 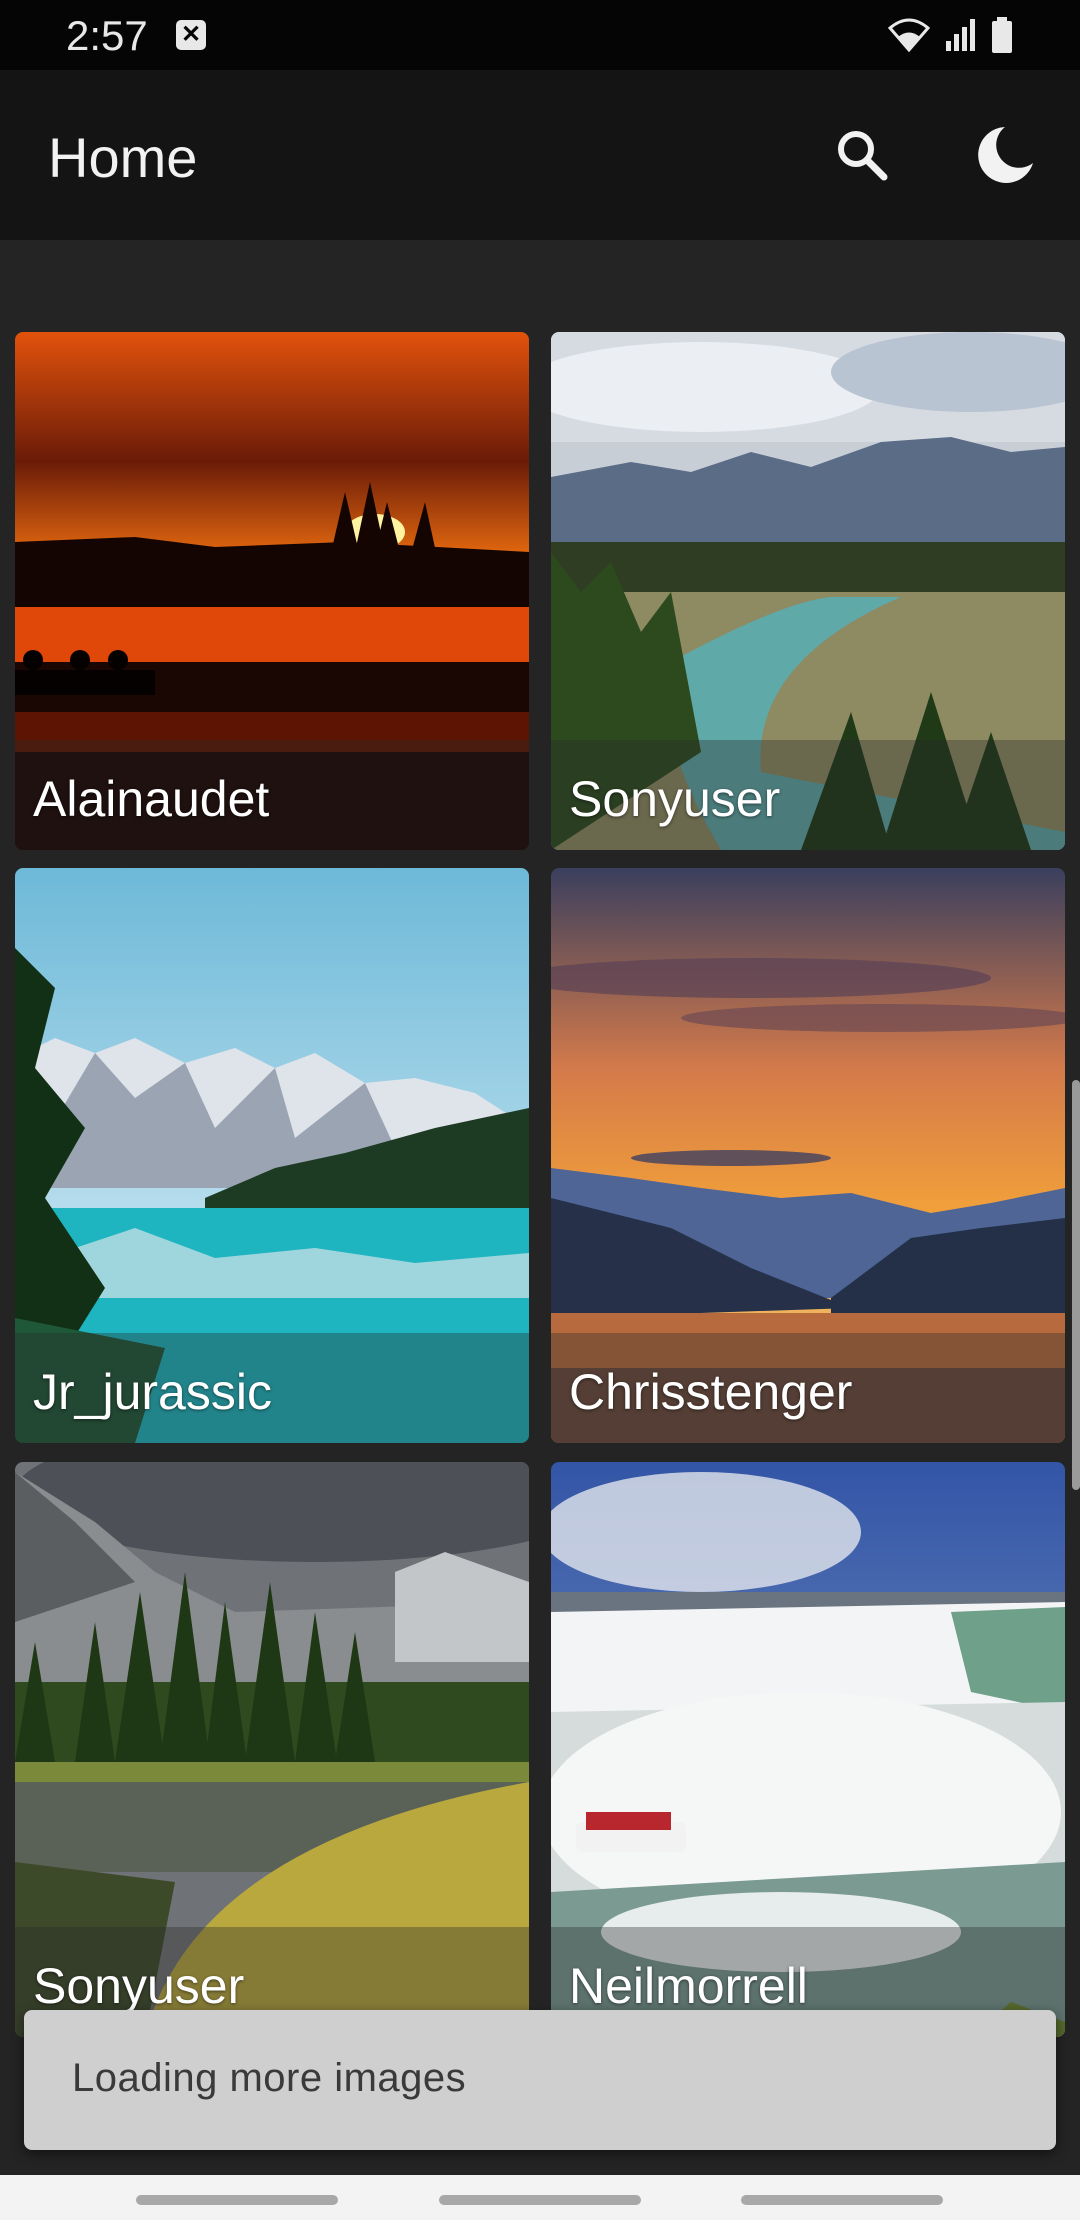 What do you see at coordinates (540, 35) in the screenshot?
I see `status-bar: 2:57 ✕` at bounding box center [540, 35].